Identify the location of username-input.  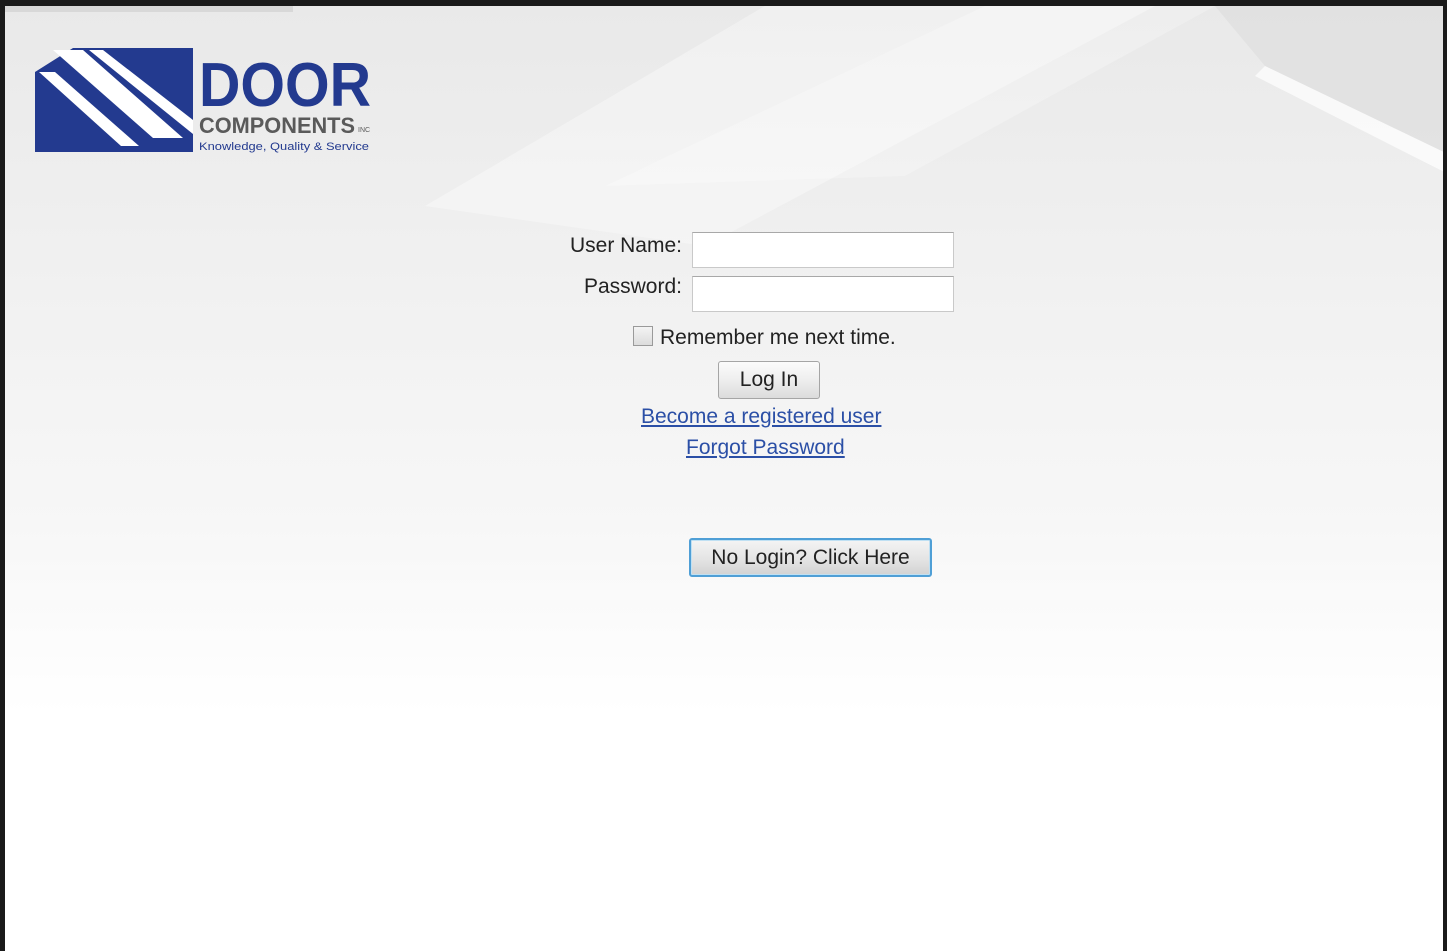
(823, 250).